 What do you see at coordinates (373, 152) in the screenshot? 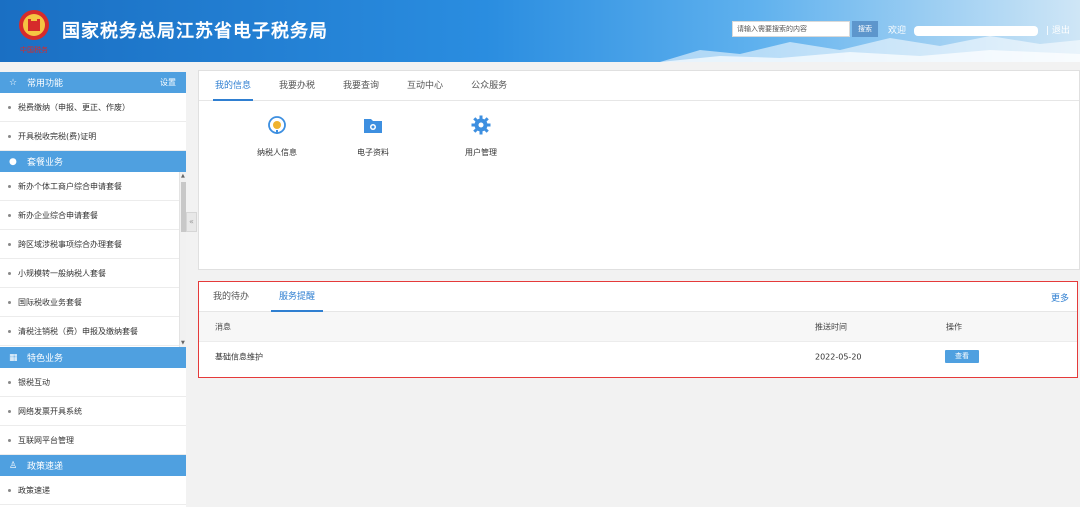
I see `tile-label: 电子资料` at bounding box center [373, 152].